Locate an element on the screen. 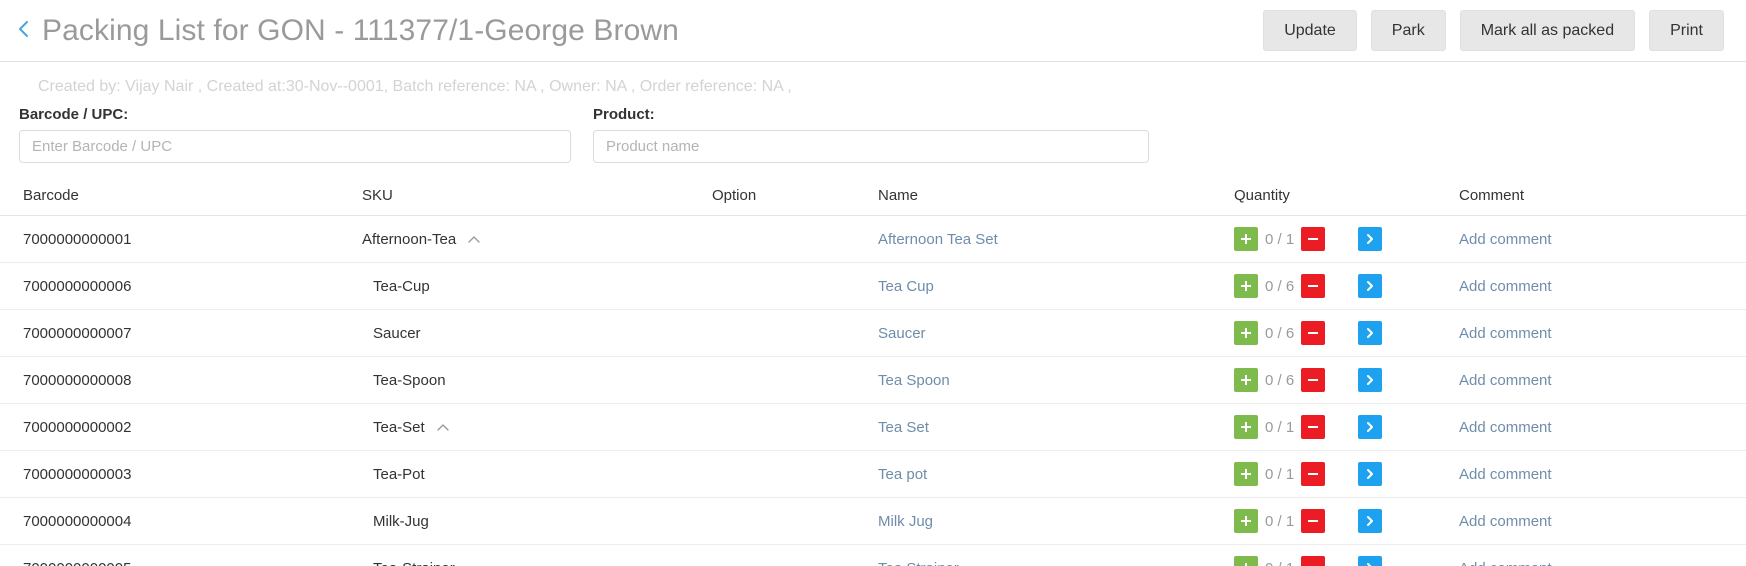 The image size is (1746, 566). cell-barcode: 7000000000005 is located at coordinates (181, 555).